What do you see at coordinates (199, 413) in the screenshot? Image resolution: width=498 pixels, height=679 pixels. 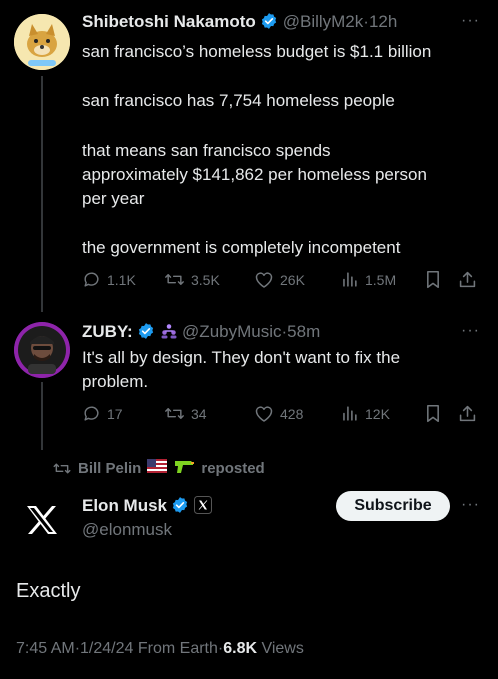 I see `repost-count: 34` at bounding box center [199, 413].